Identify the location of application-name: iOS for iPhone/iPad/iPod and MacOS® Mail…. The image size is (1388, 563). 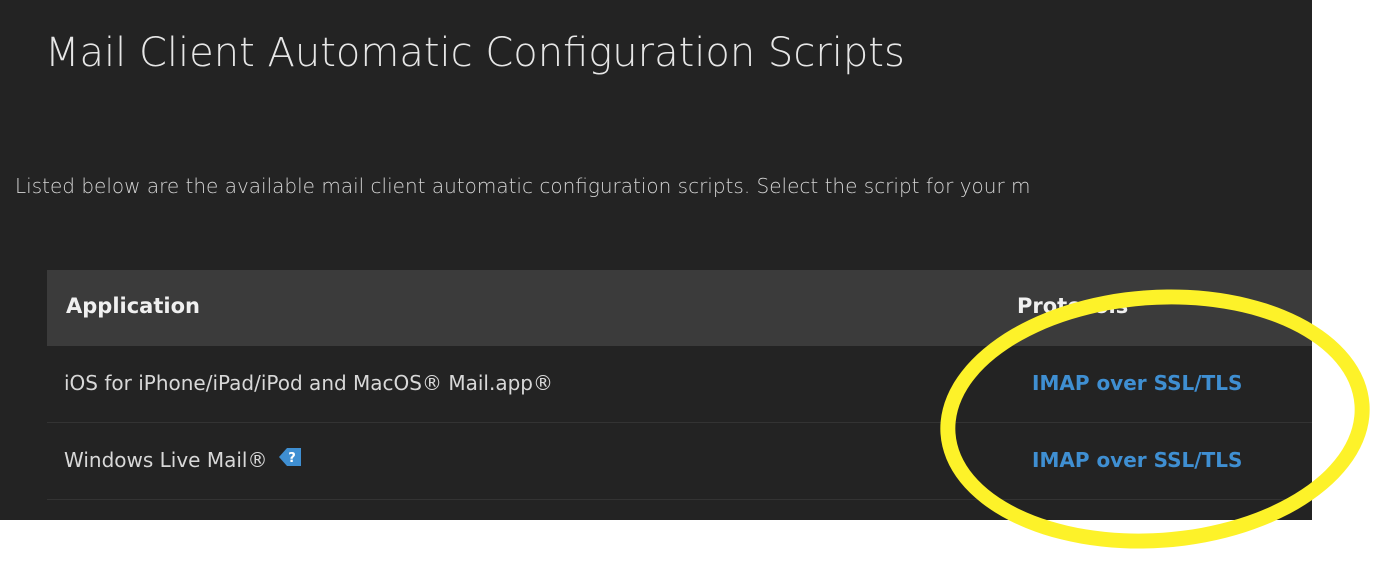
(308, 383).